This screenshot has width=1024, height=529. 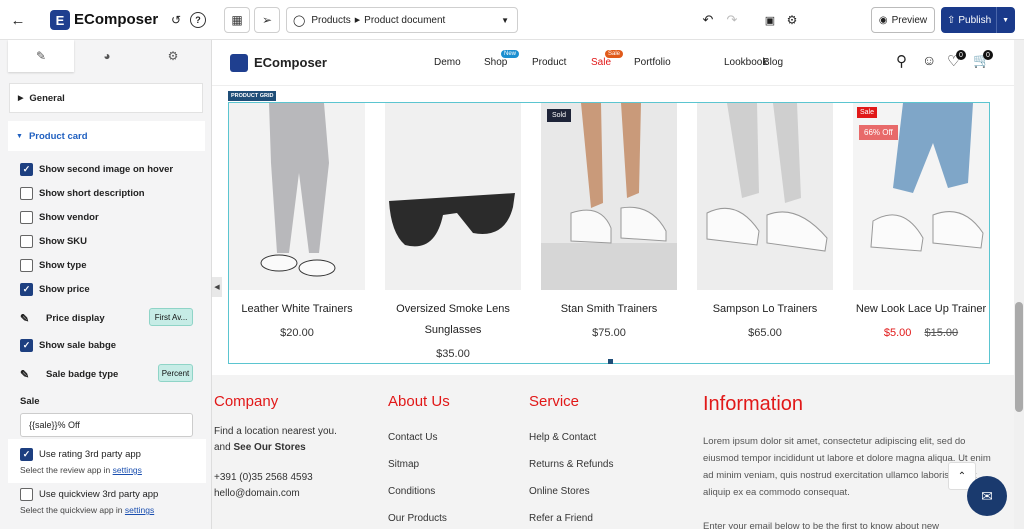 I want to click on tab-settings: ⚙, so click(x=173, y=56).